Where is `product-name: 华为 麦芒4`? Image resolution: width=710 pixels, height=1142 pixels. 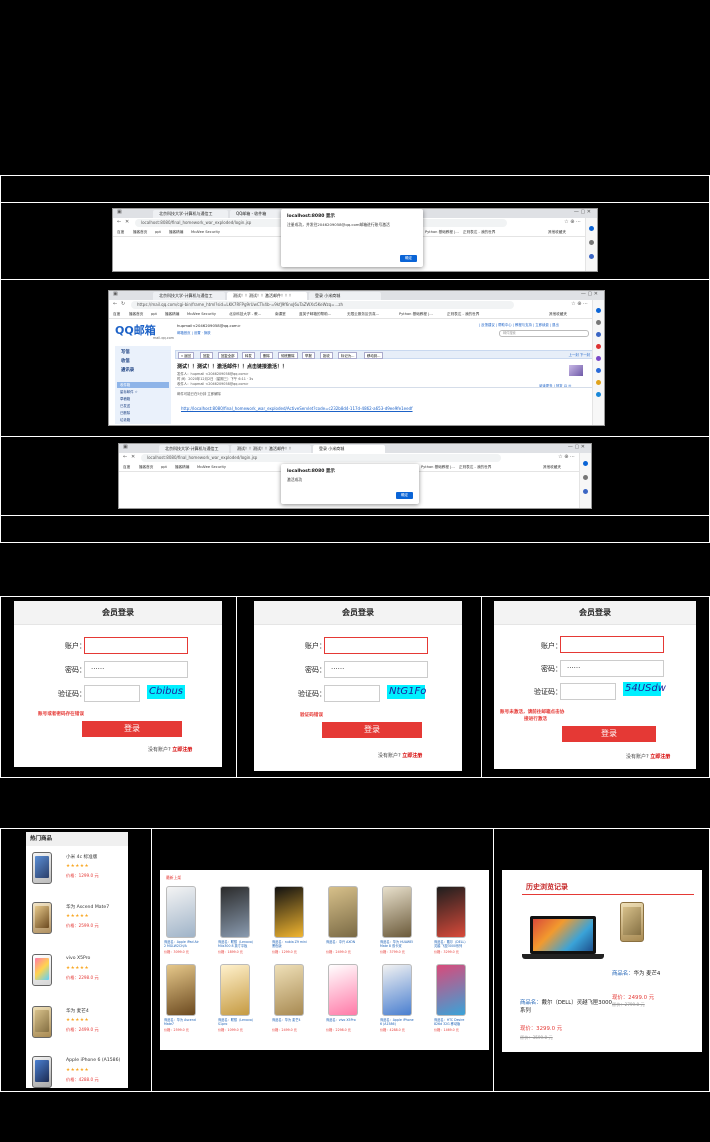
product-name: 华为 麦芒4 is located at coordinates (77, 1011).